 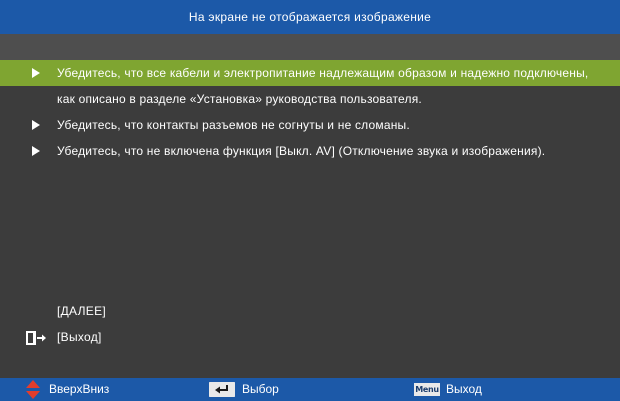 I want to click on header-spacer, so click(x=310, y=47).